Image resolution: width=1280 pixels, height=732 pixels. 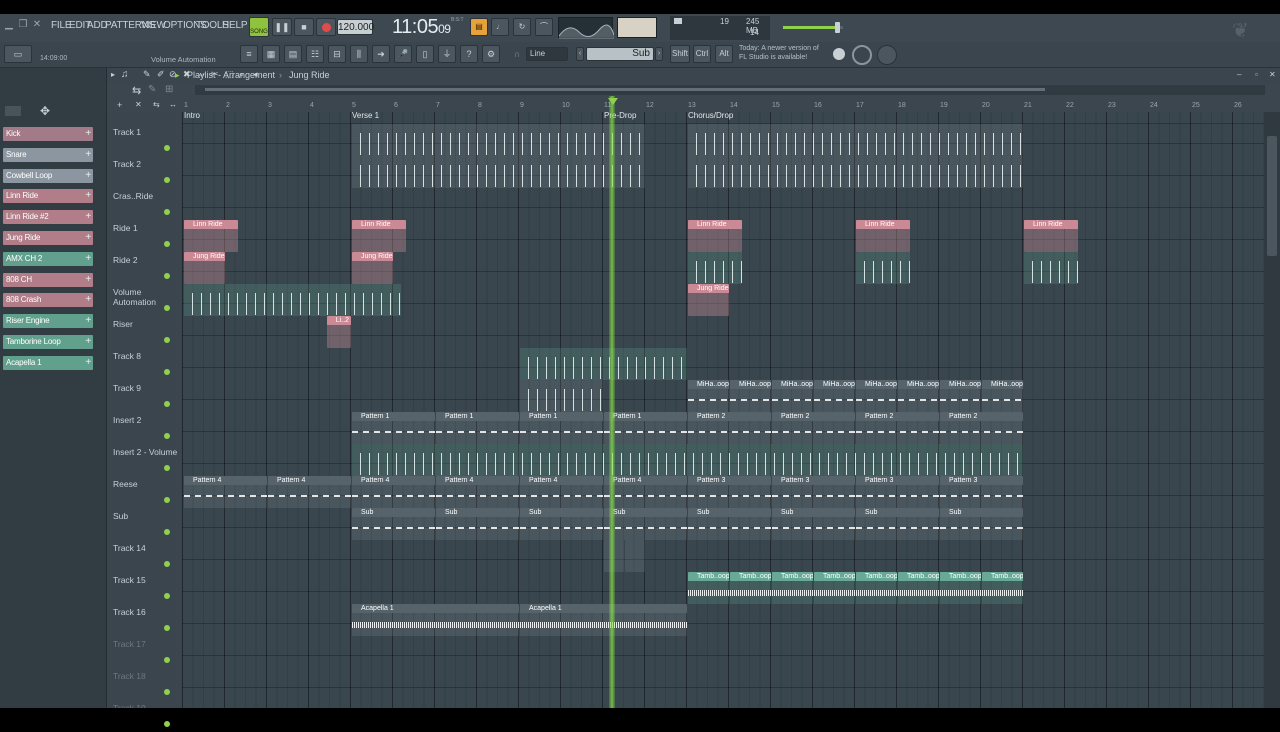 What do you see at coordinates (147, 74) in the screenshot?
I see `pencil-icon: ✎` at bounding box center [147, 74].